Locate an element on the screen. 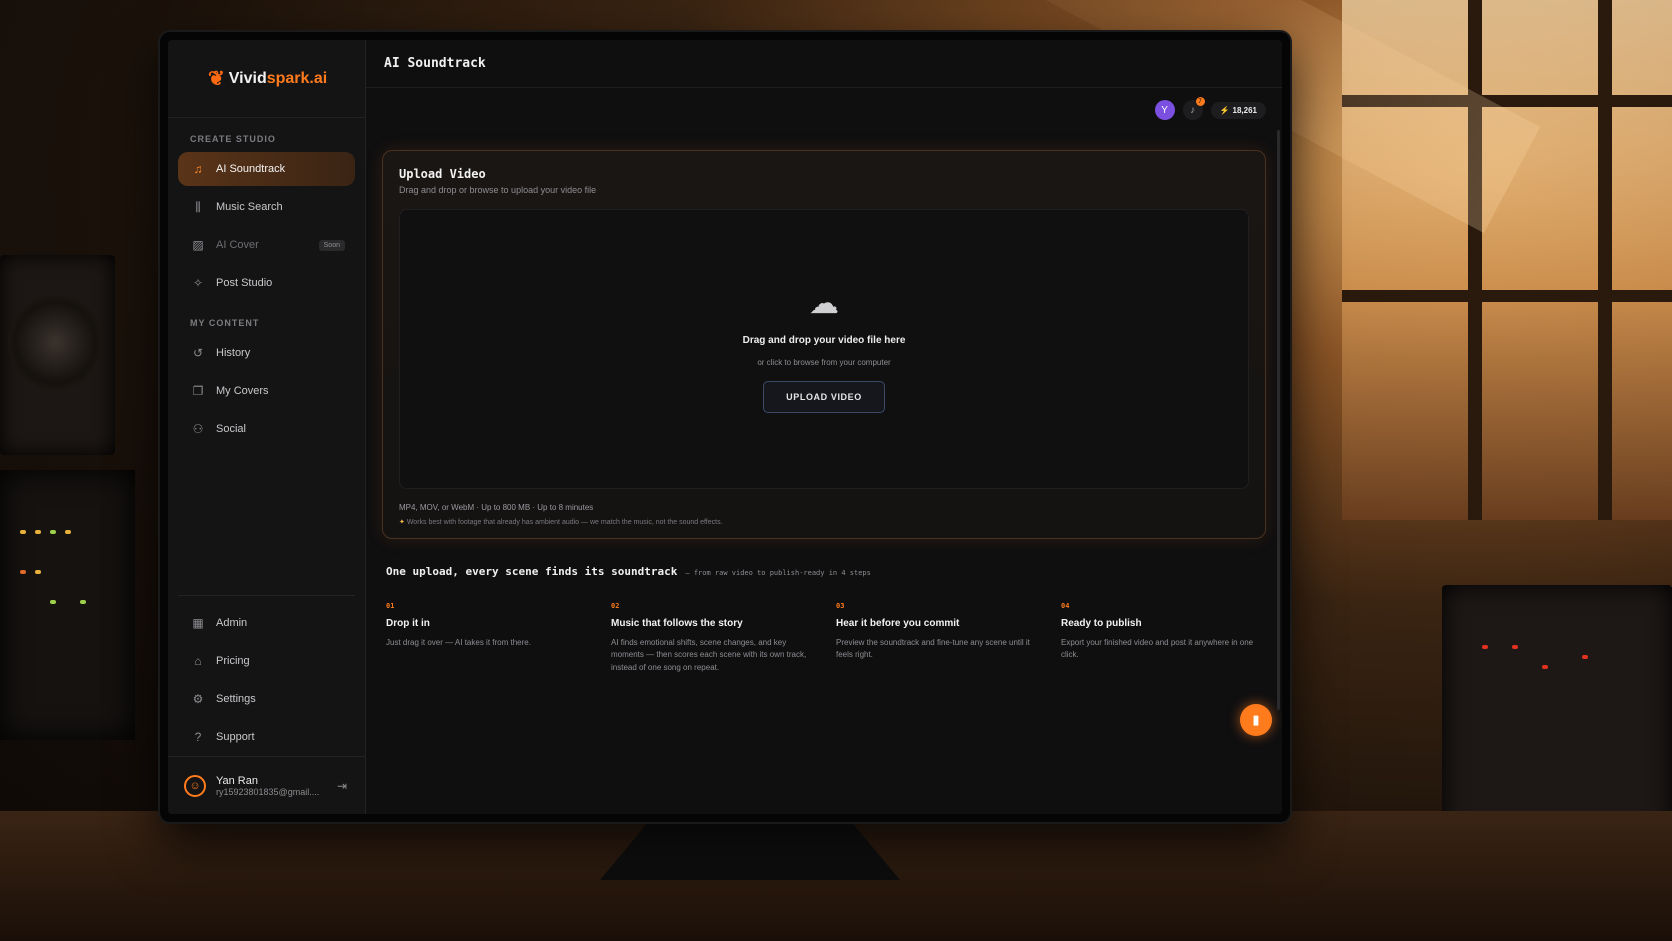 Image resolution: width=1672 pixels, height=941 pixels. upload-title: Upload Video is located at coordinates (442, 174).